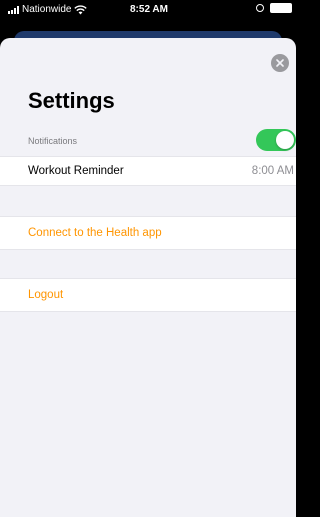 The height and width of the screenshot is (517, 320). I want to click on status-time: 8:52 AM, so click(149, 9).